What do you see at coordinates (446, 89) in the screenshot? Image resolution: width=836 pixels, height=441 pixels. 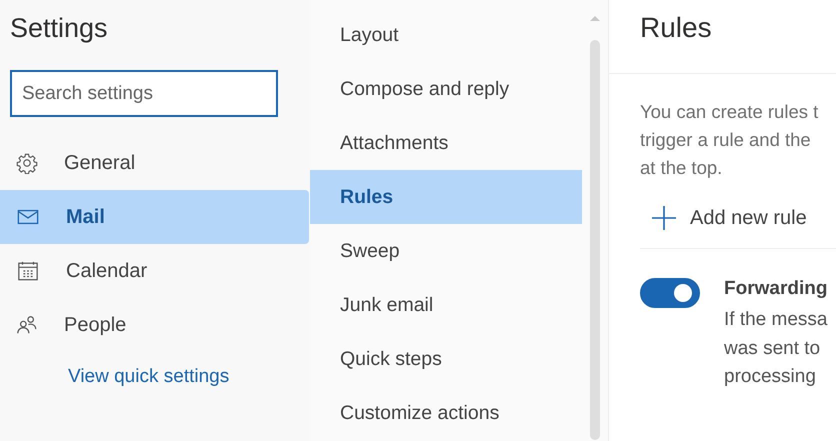 I see `submenu-item: Compose and reply` at bounding box center [446, 89].